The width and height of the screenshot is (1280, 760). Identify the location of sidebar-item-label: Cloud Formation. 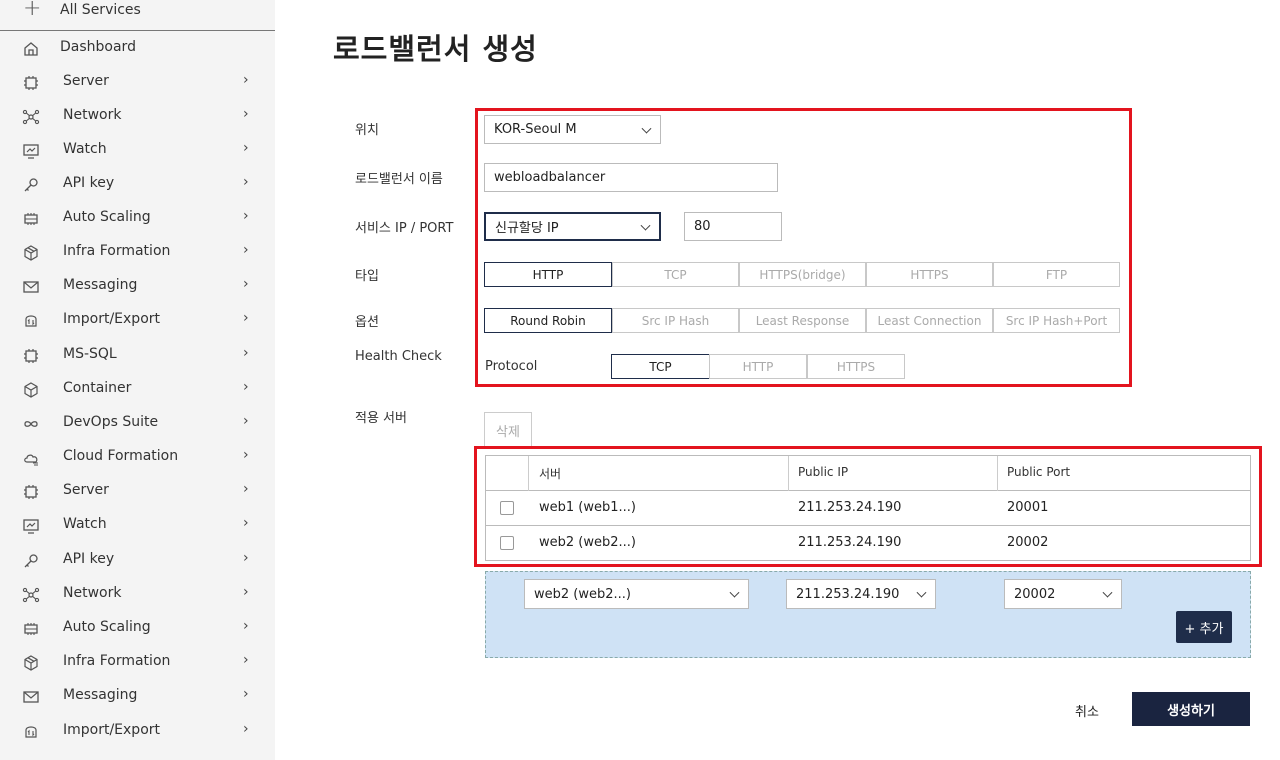
(121, 456).